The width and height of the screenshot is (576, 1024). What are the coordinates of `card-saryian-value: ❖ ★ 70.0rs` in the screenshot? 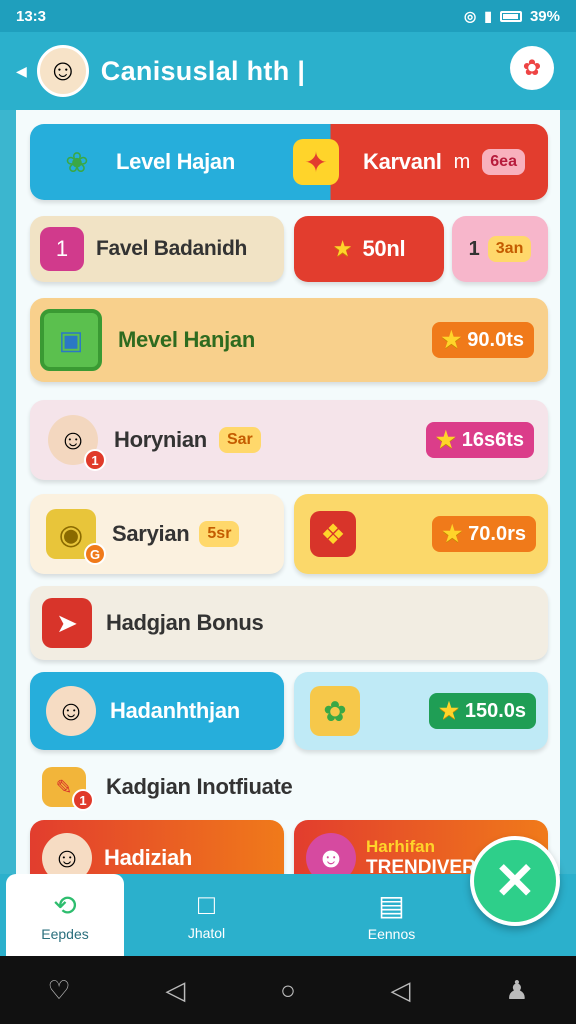 It's located at (421, 534).